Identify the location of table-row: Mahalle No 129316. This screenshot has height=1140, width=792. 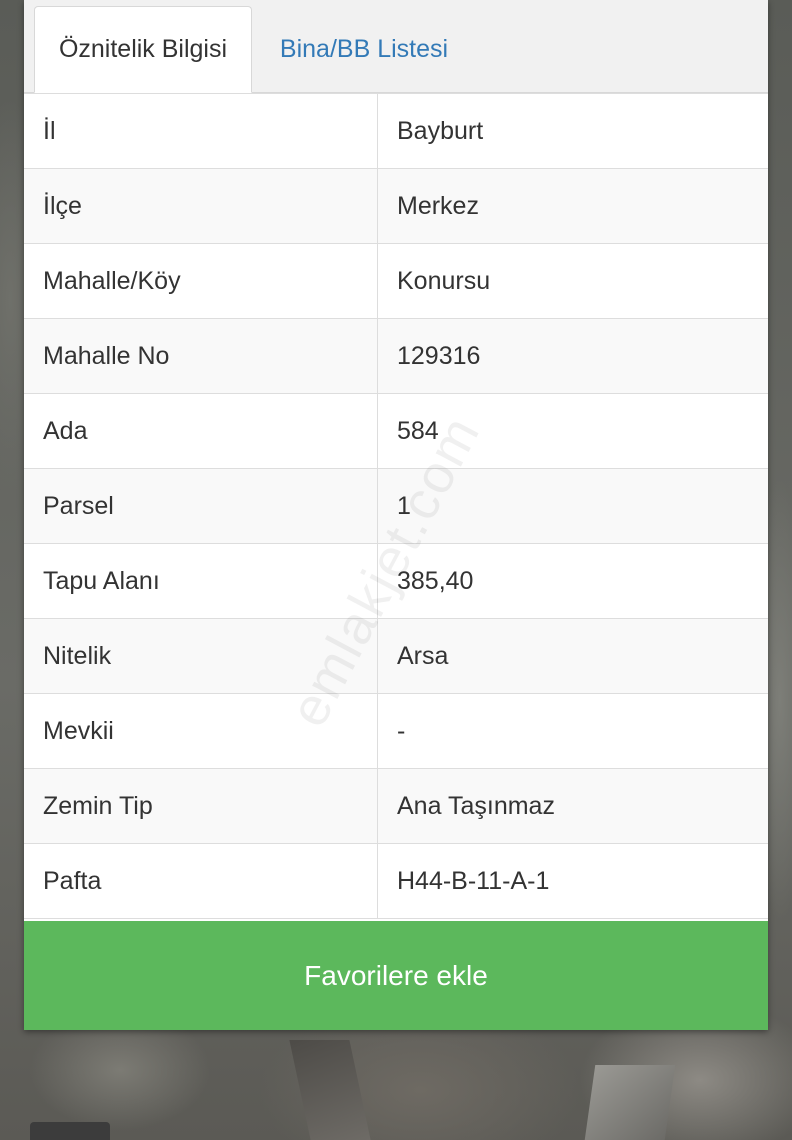
(396, 356).